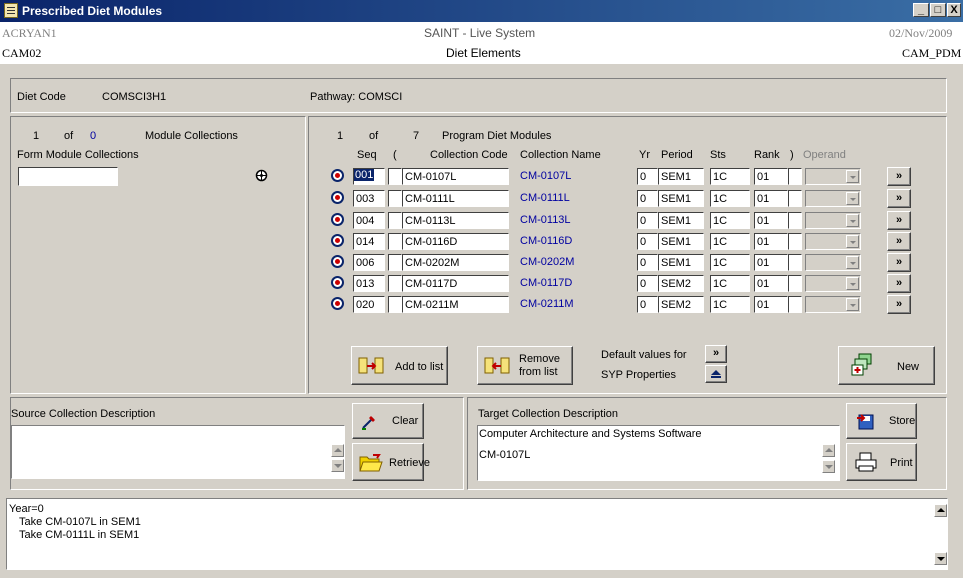 This screenshot has height=578, width=963. Describe the element at coordinates (455, 220) in the screenshot. I see `collection-code-field: CM-0113L` at that location.